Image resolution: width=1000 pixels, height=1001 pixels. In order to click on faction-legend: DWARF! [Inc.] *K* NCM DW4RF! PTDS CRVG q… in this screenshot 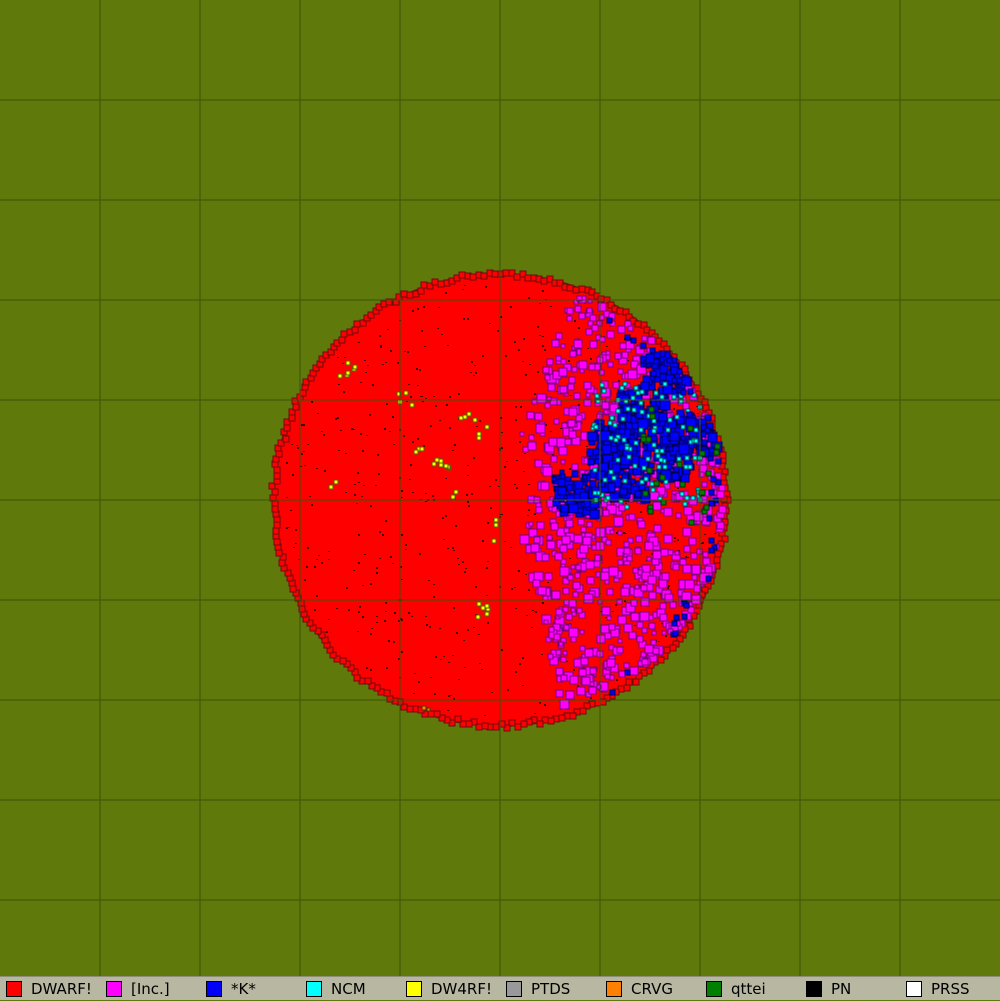, I will do `click(500, 988)`.